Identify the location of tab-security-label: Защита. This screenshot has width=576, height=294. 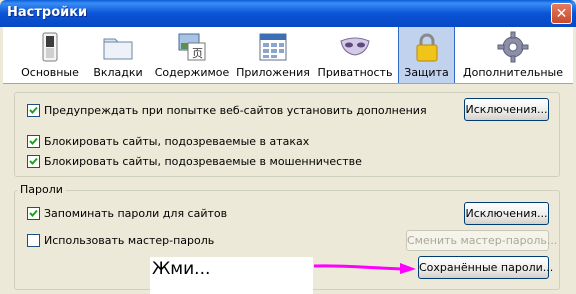
(426, 72).